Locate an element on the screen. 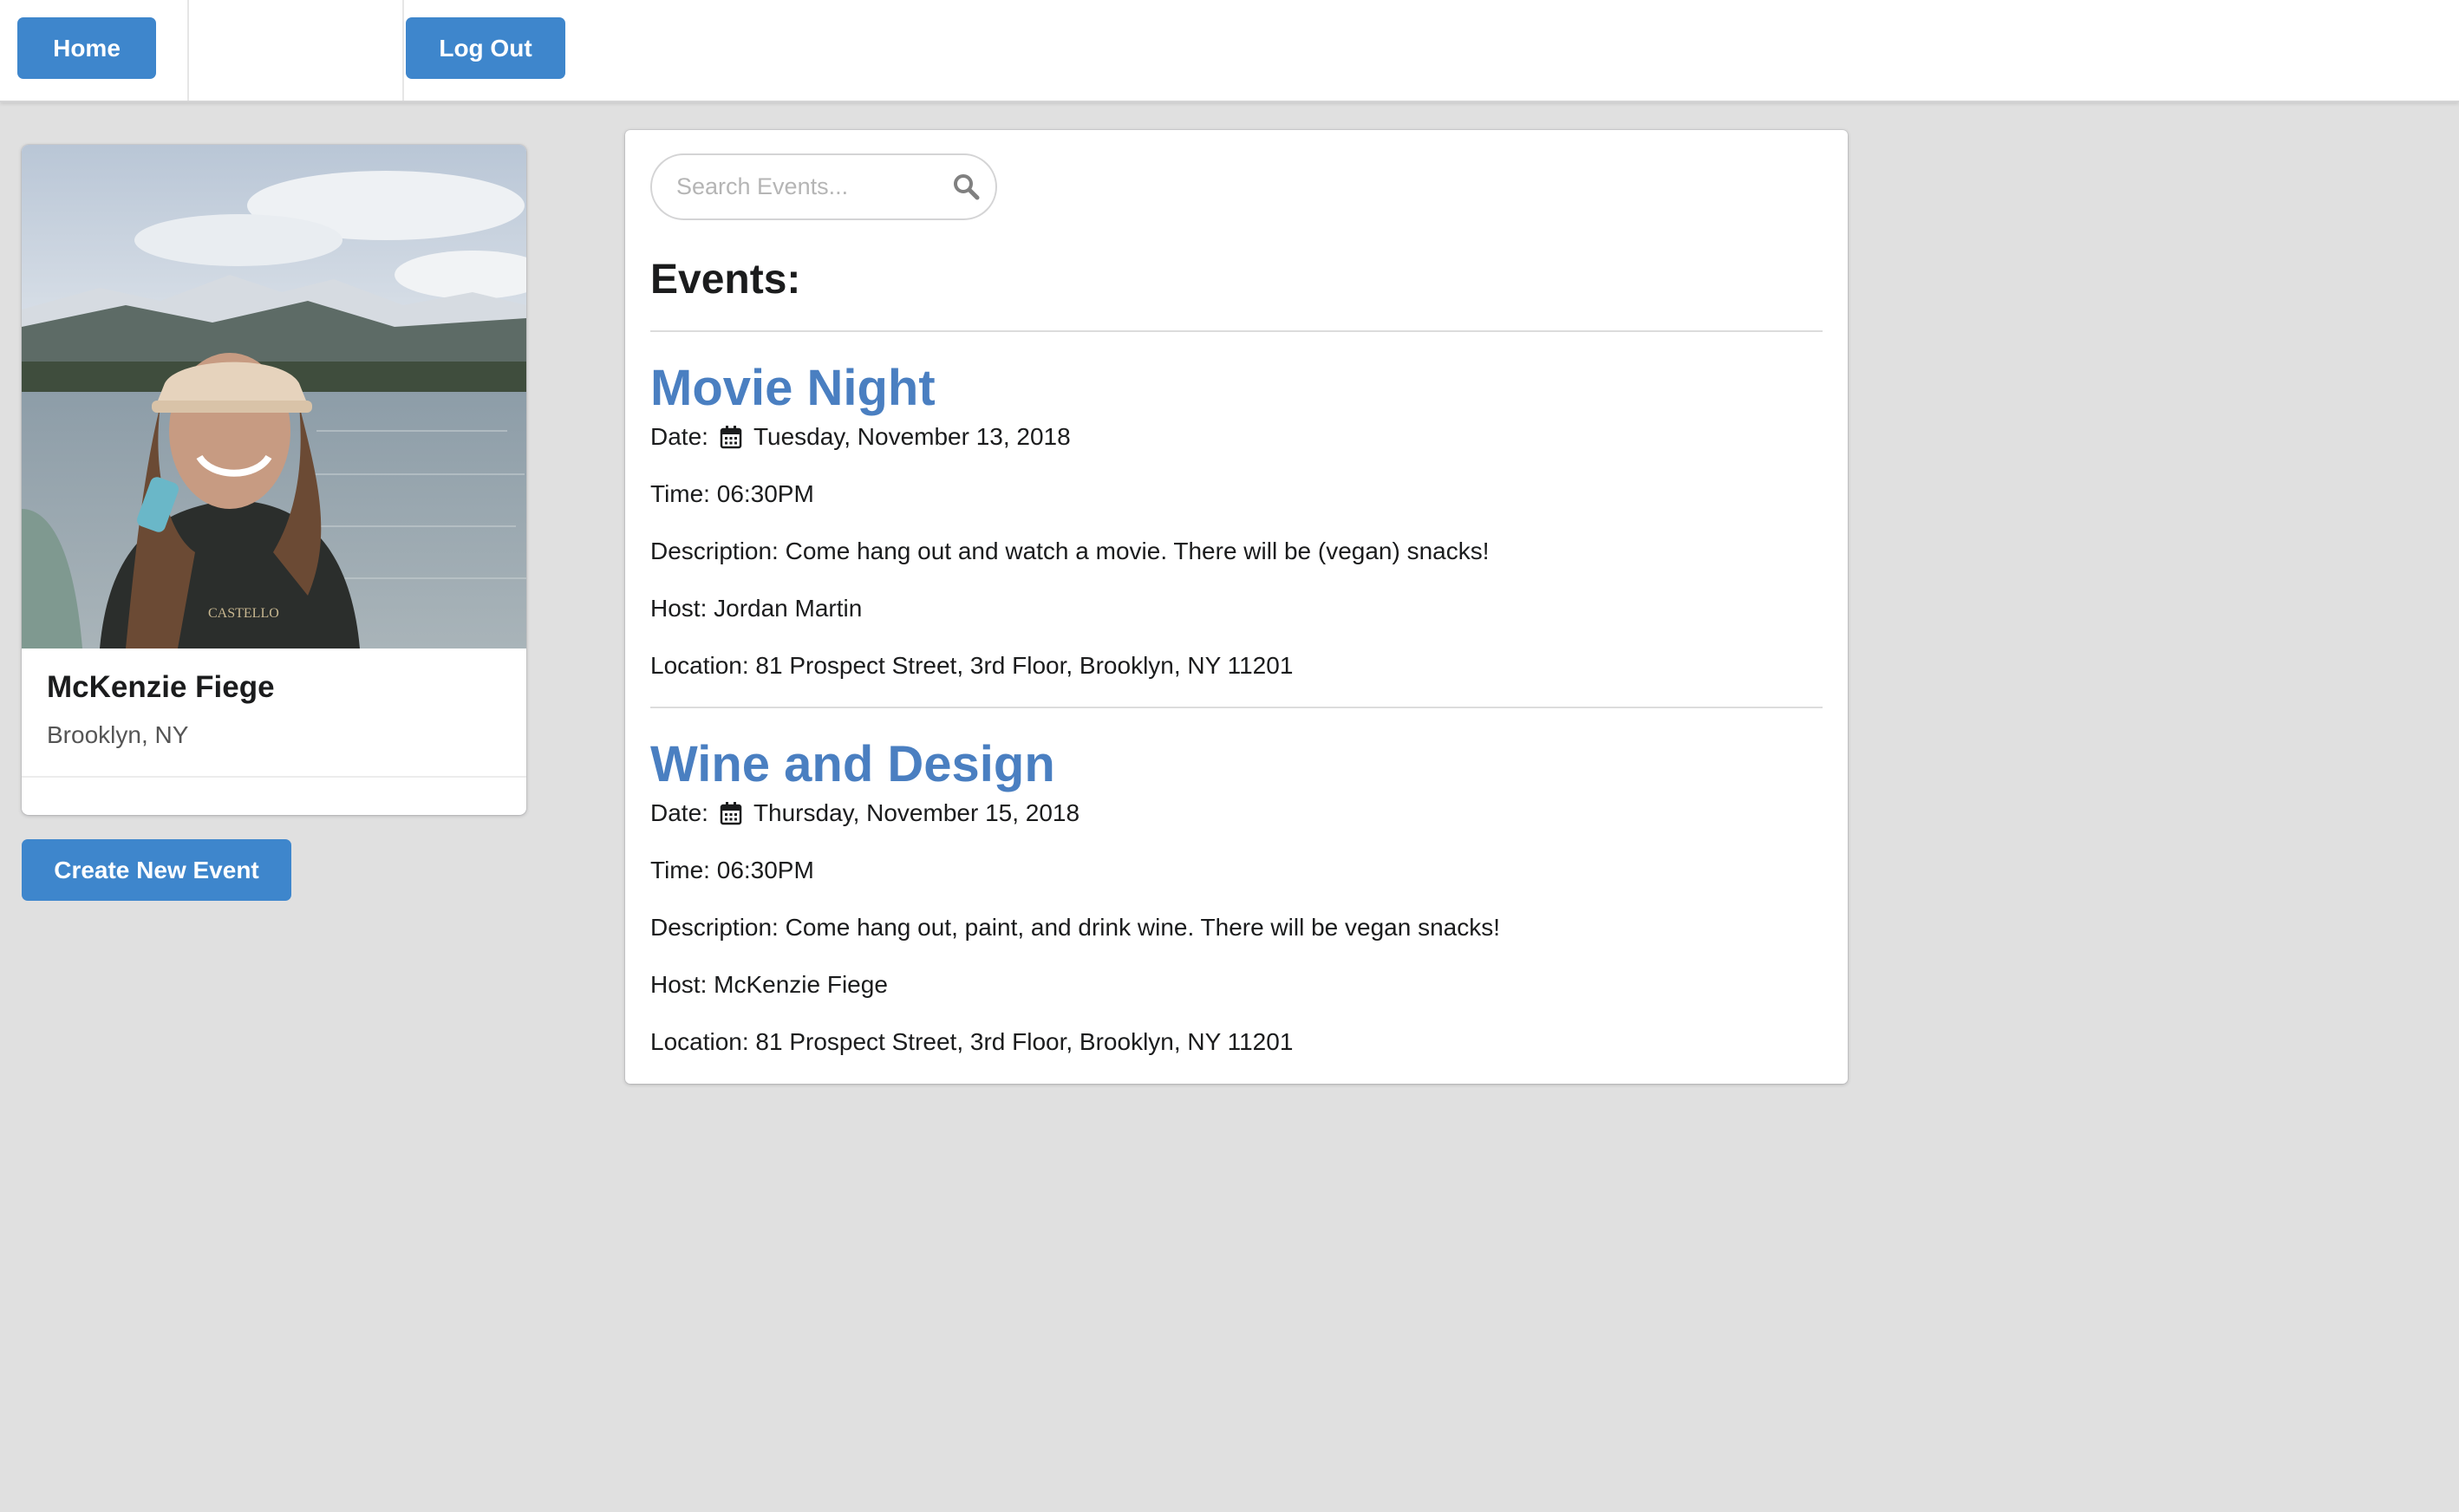 This screenshot has width=2459, height=1512. menu-item-home: Home is located at coordinates (94, 51).